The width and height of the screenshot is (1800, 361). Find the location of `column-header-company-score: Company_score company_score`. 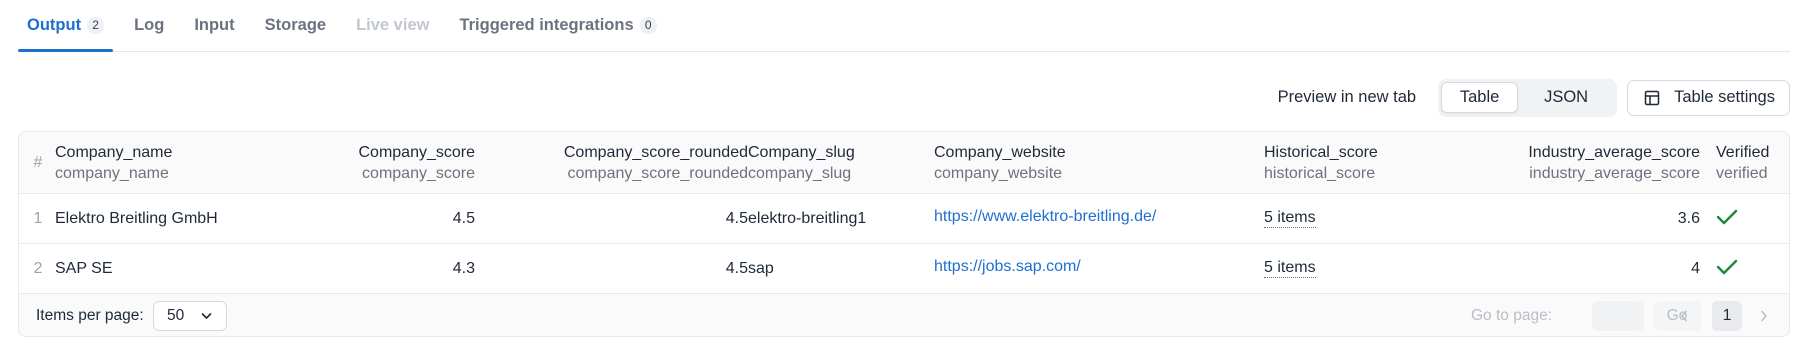

column-header-company-score: Company_score company_score is located at coordinates (377, 162).